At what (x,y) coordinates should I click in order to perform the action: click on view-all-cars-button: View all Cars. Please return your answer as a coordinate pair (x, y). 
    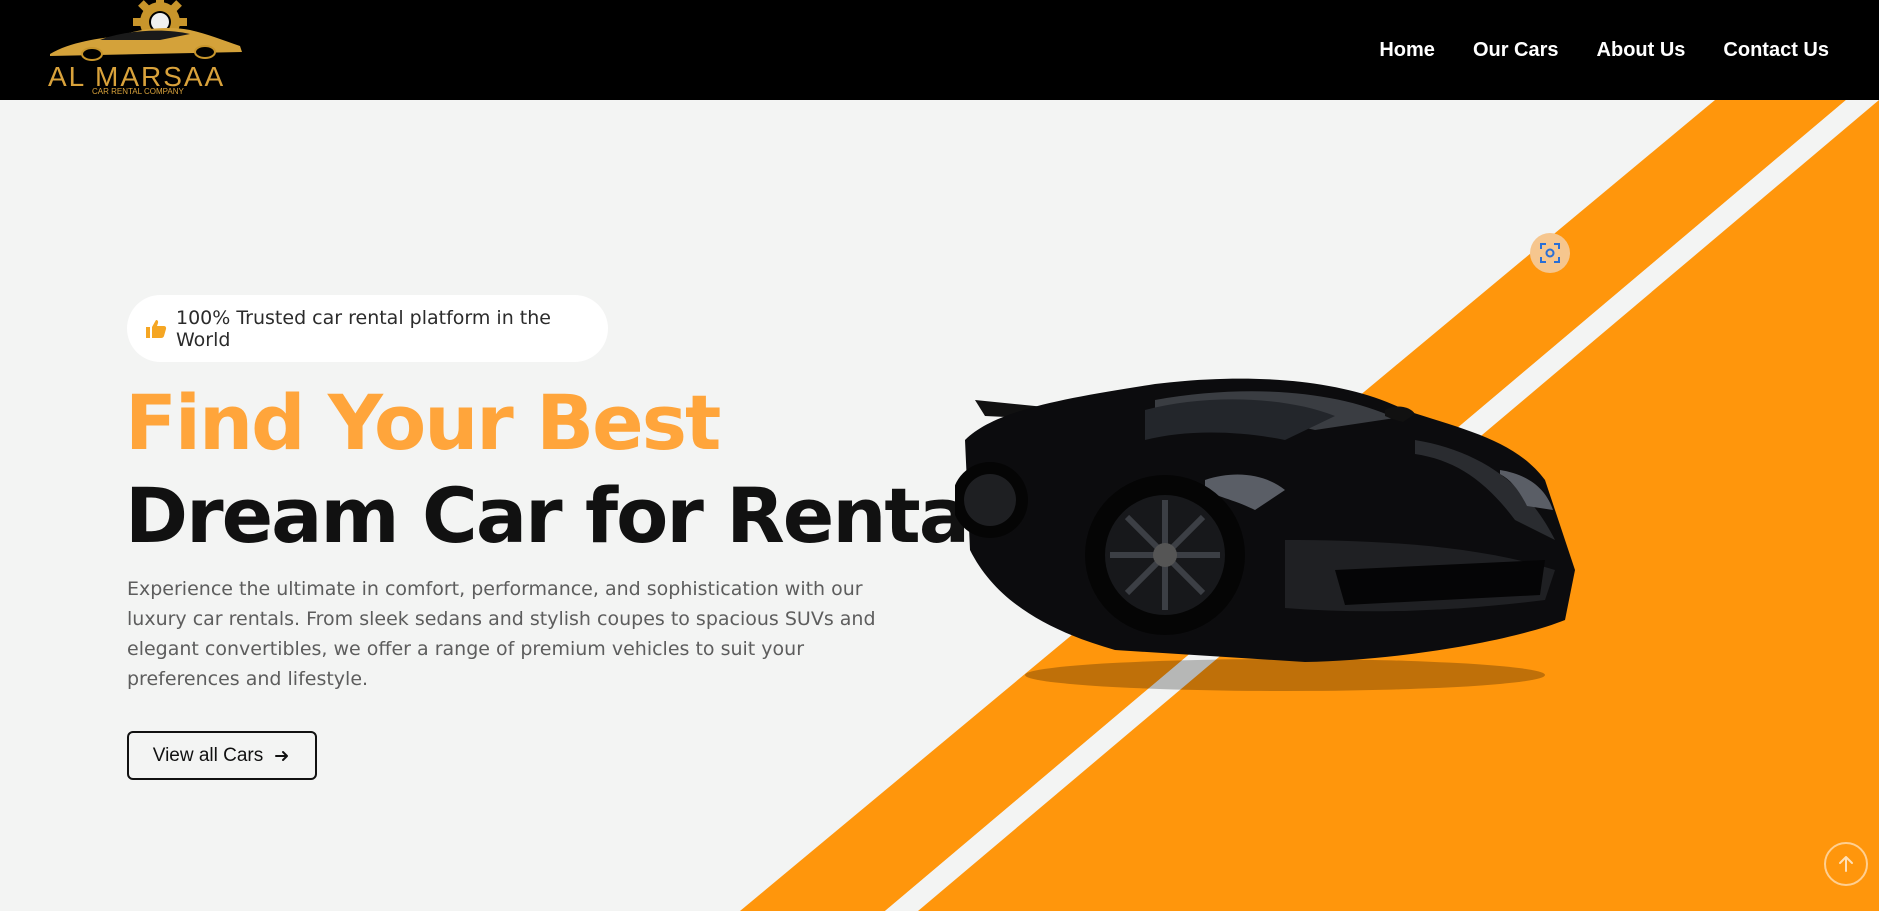
    Looking at the image, I should click on (222, 755).